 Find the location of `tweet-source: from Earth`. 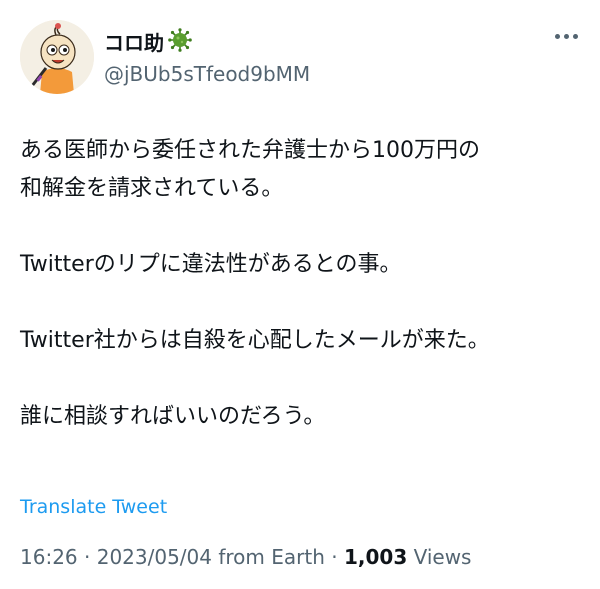

tweet-source: from Earth is located at coordinates (268, 557).